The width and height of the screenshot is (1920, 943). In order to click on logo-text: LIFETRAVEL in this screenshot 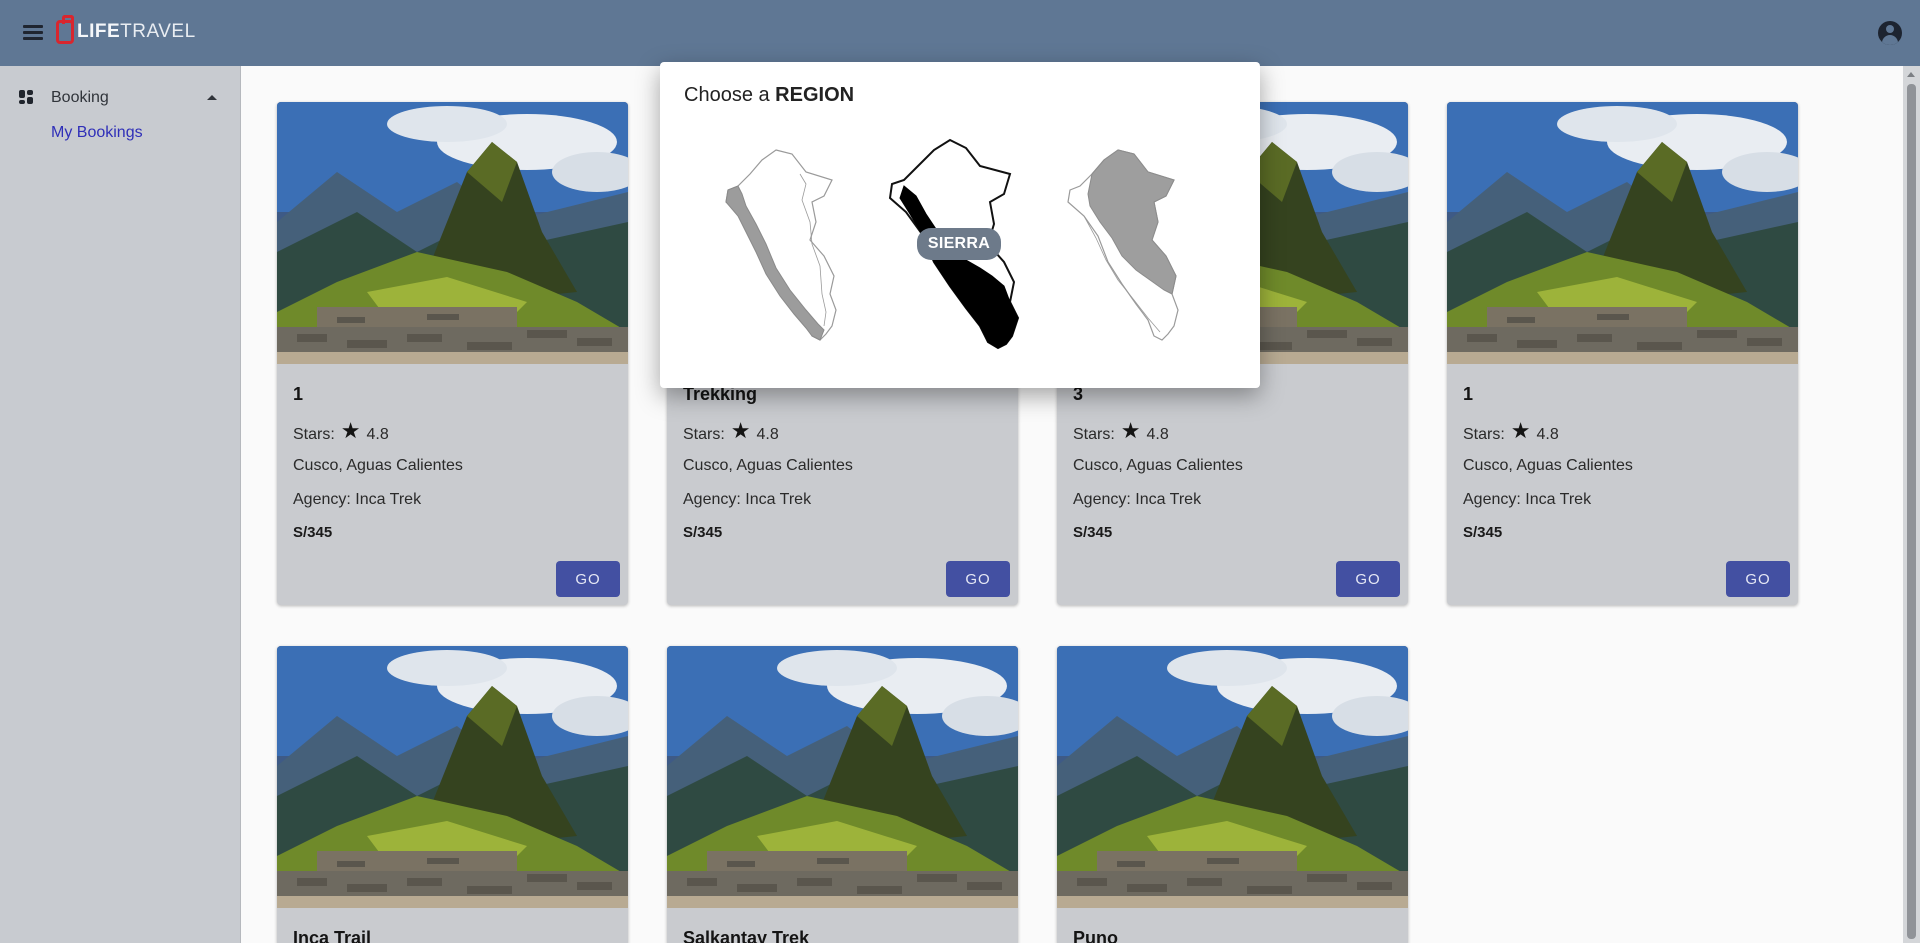, I will do `click(136, 31)`.